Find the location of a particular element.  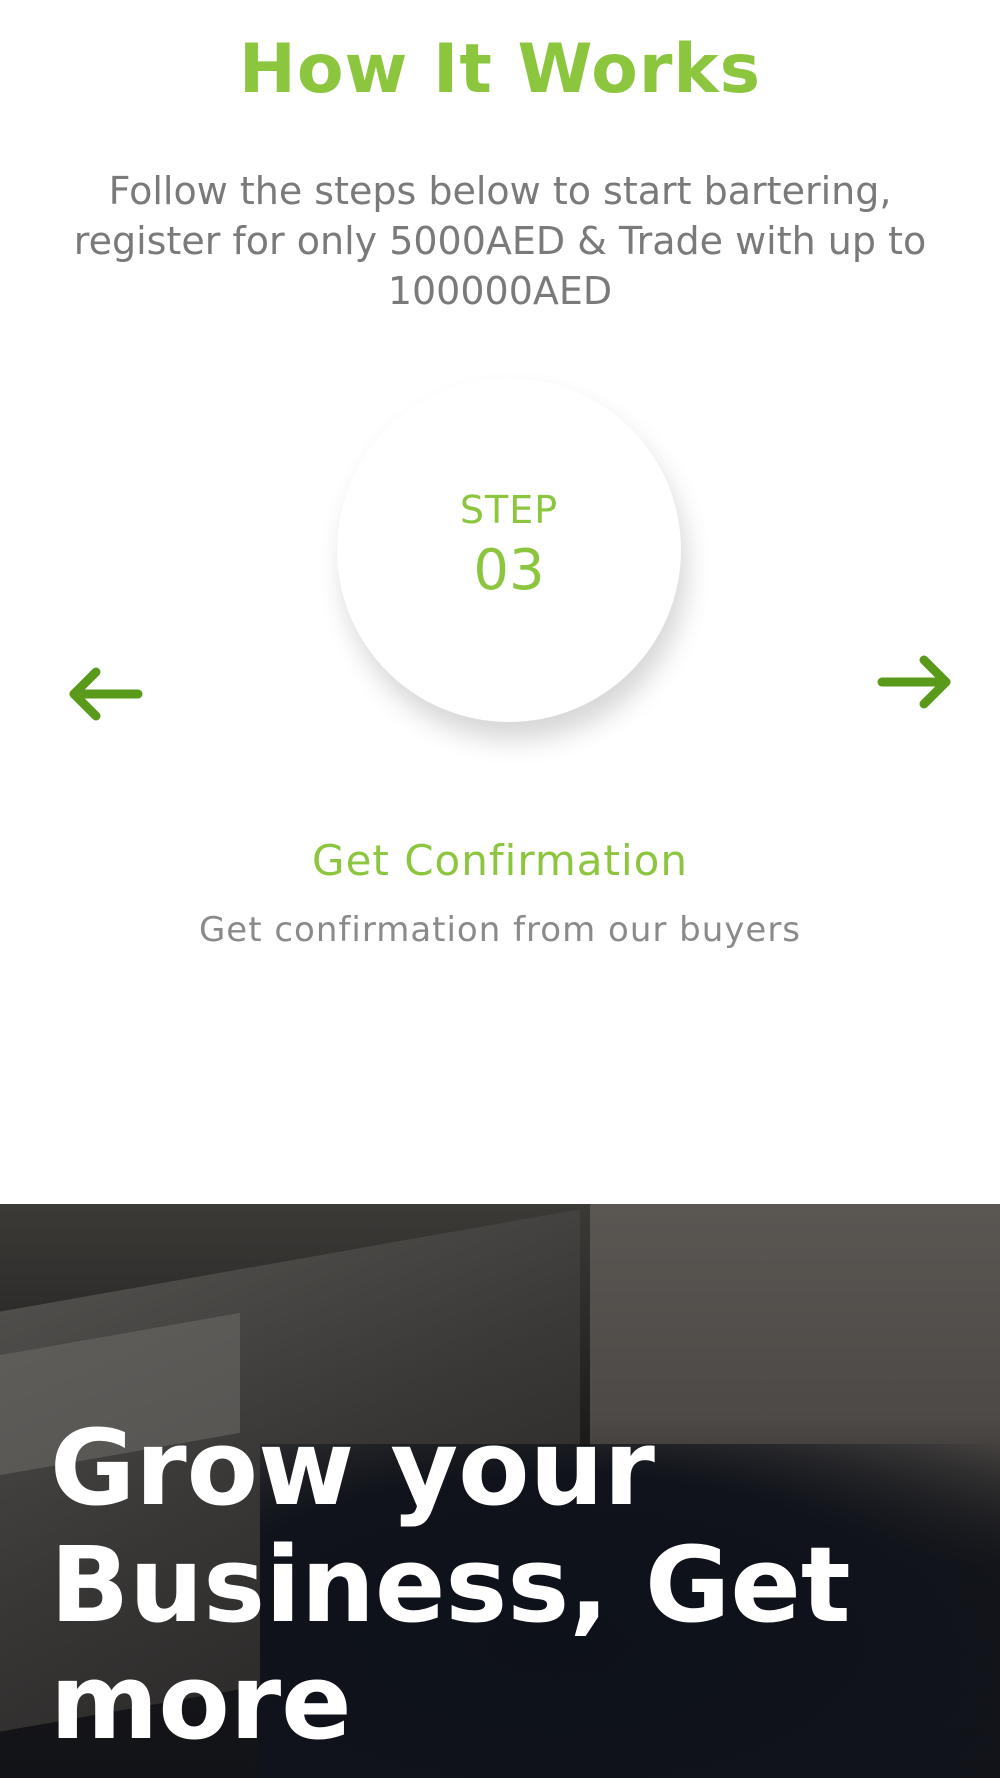

arrow-left-icon is located at coordinates (106, 694).